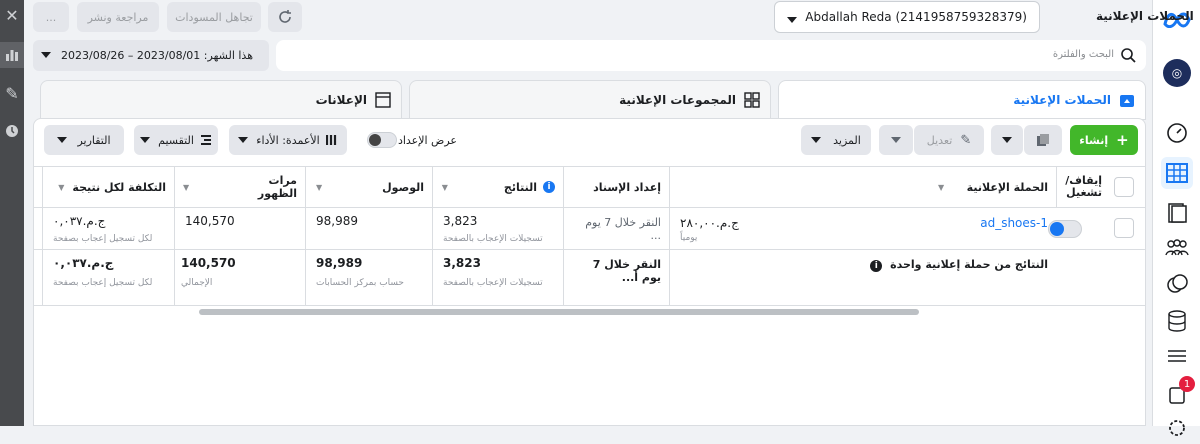  I want to click on pages-icon, so click(1177, 213).